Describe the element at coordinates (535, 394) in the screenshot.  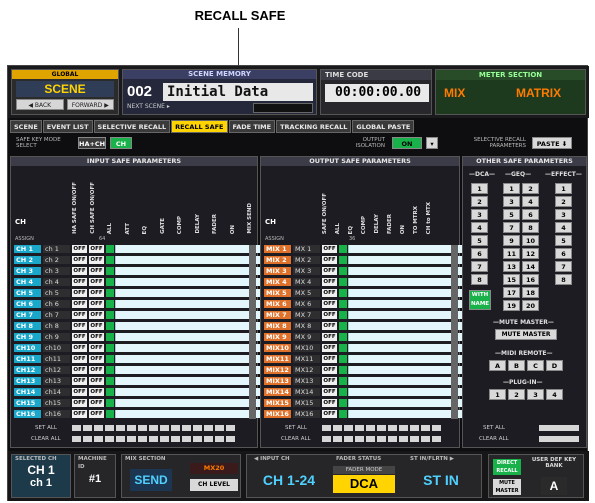
I see `plug-in-button: 3` at that location.